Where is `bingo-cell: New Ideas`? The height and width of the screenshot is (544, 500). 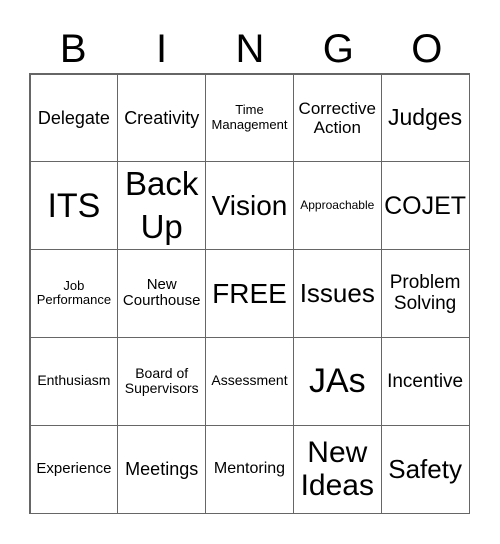
bingo-cell: New Ideas is located at coordinates (337, 469).